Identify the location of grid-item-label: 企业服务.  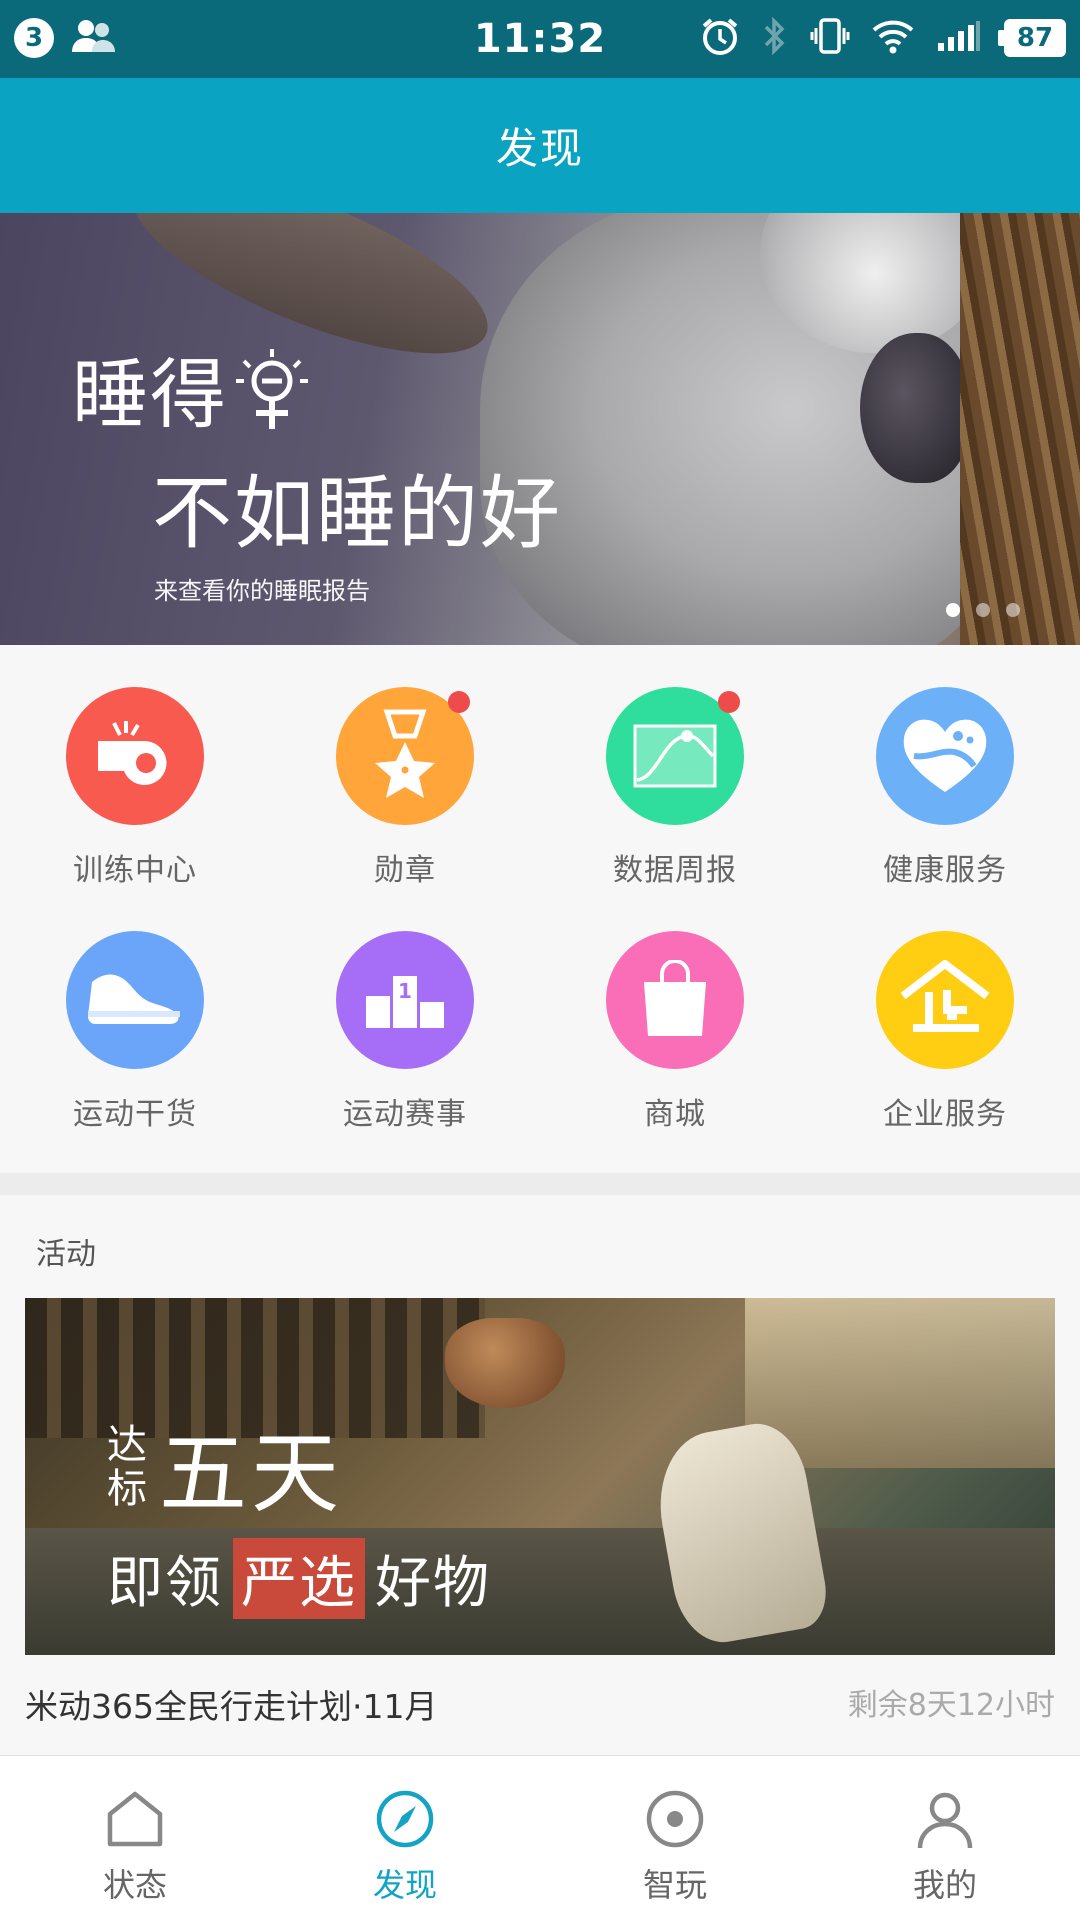
(945, 1114).